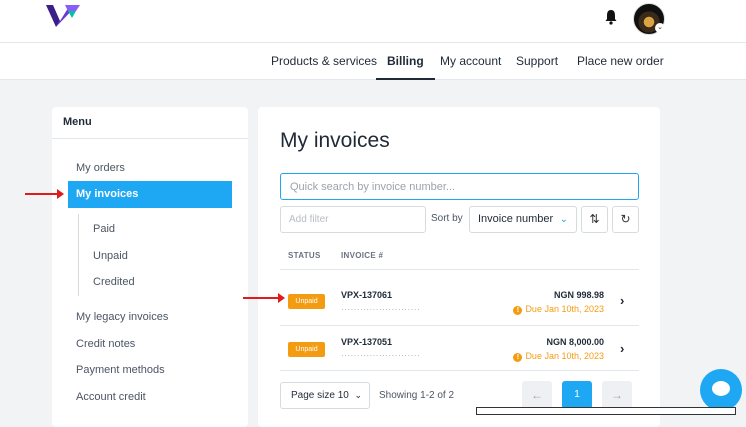  What do you see at coordinates (516, 219) in the screenshot?
I see `sort-select-value: Invoice number` at bounding box center [516, 219].